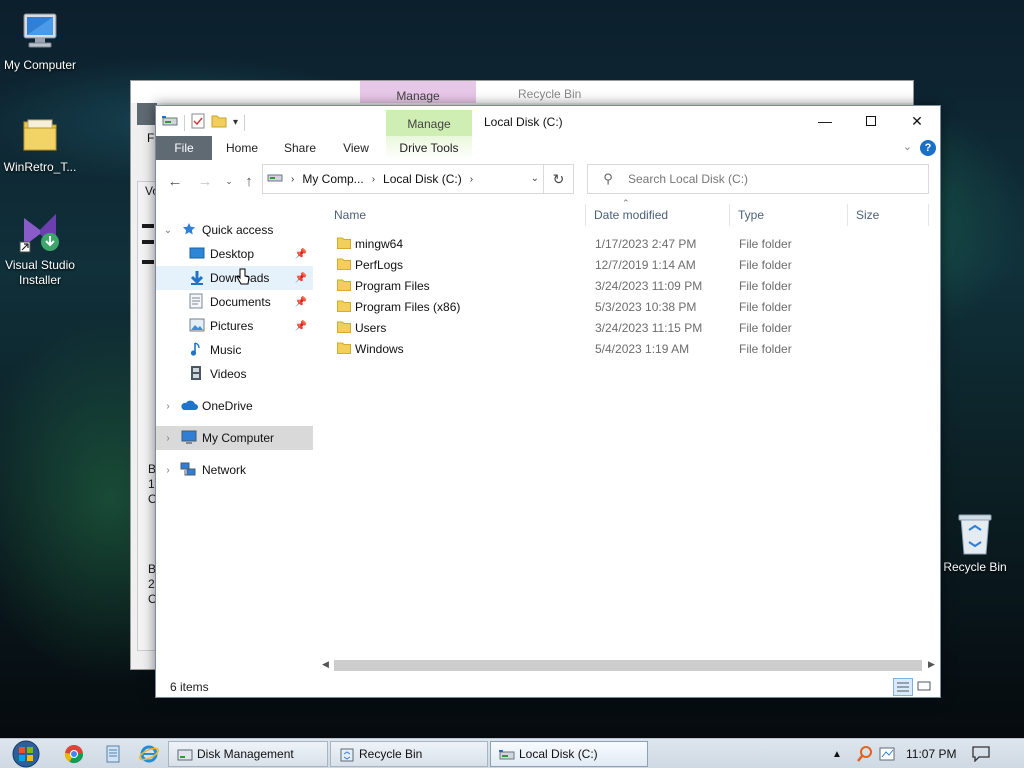 The image size is (1024, 768). What do you see at coordinates (147, 114) in the screenshot?
I see `back-window-file-tab` at bounding box center [147, 114].